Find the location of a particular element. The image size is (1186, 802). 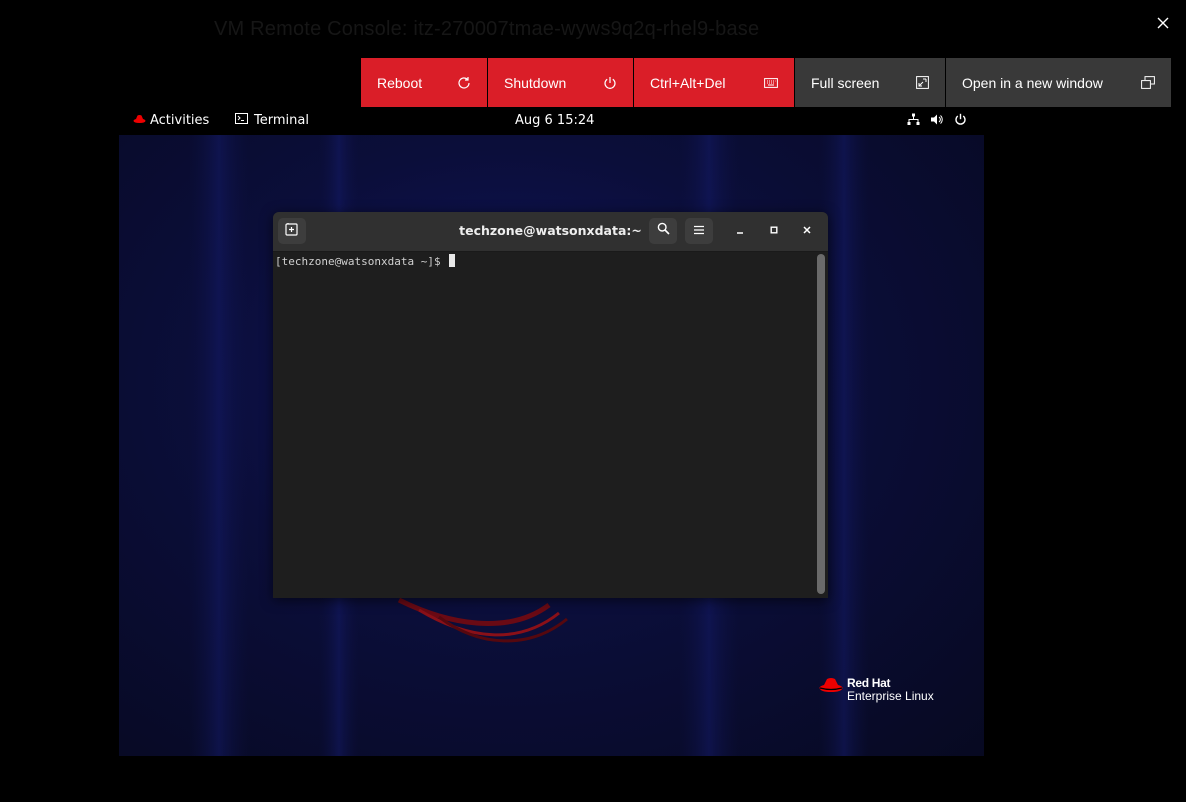

prompt-text: [techzone@watsonxdata ~]$ is located at coordinates (361, 261).